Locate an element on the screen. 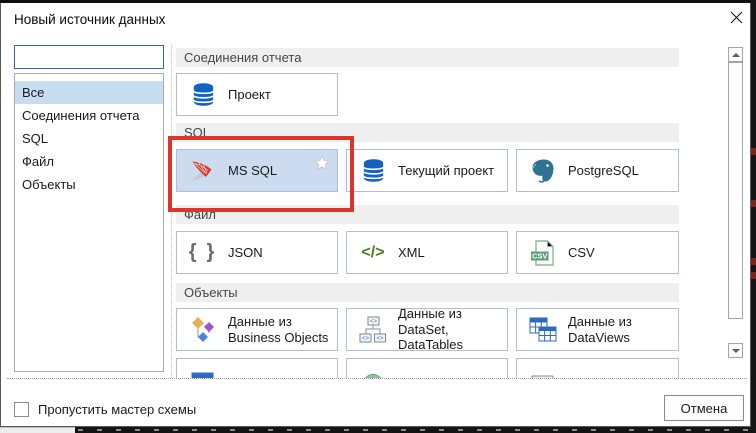 Image resolution: width=756 pixels, height=433 pixels. datasource-tile: PostgreSQL is located at coordinates (597, 170).